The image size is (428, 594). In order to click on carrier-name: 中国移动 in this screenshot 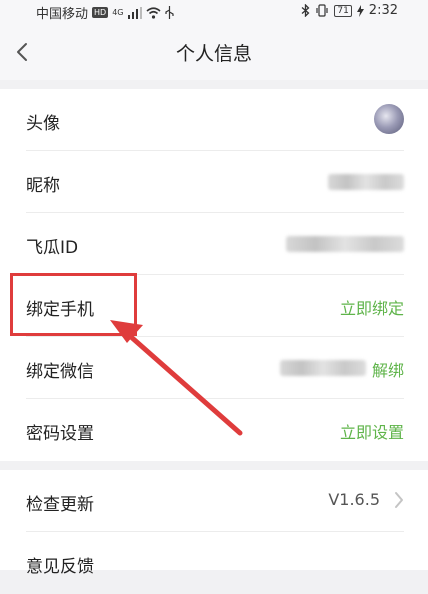, I will do `click(62, 14)`.